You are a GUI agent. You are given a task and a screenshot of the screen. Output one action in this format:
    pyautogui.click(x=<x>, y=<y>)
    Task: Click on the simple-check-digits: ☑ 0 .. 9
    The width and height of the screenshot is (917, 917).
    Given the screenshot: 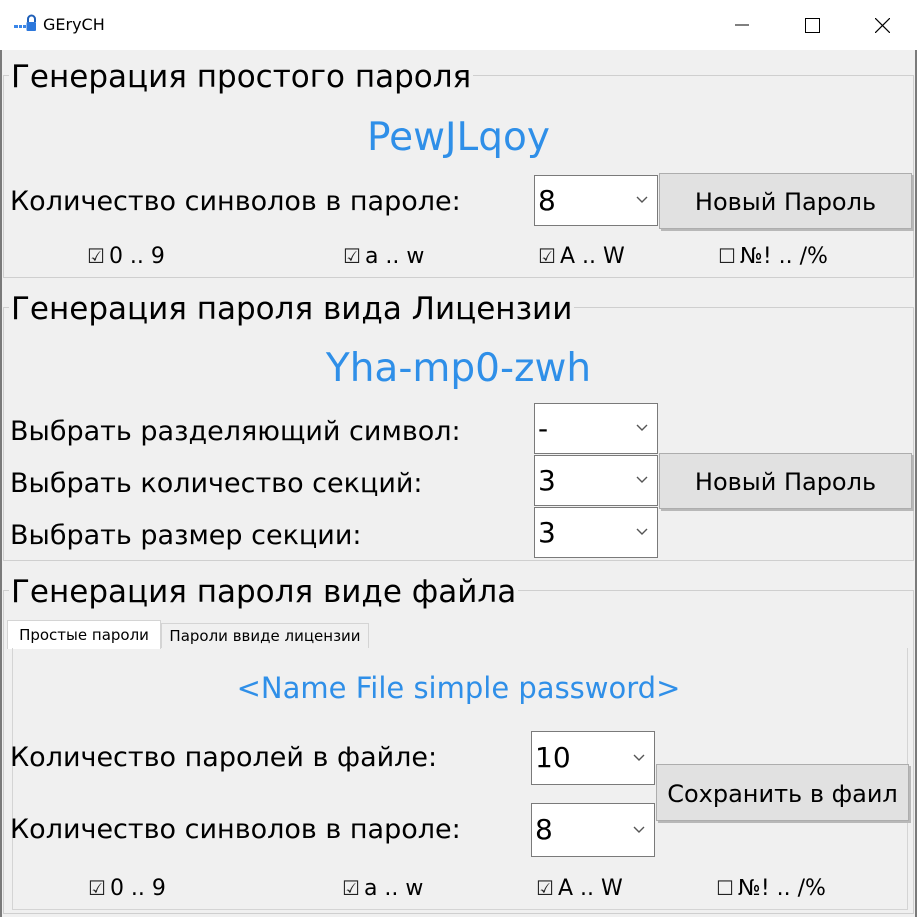 What is the action you would take?
    pyautogui.click(x=126, y=256)
    